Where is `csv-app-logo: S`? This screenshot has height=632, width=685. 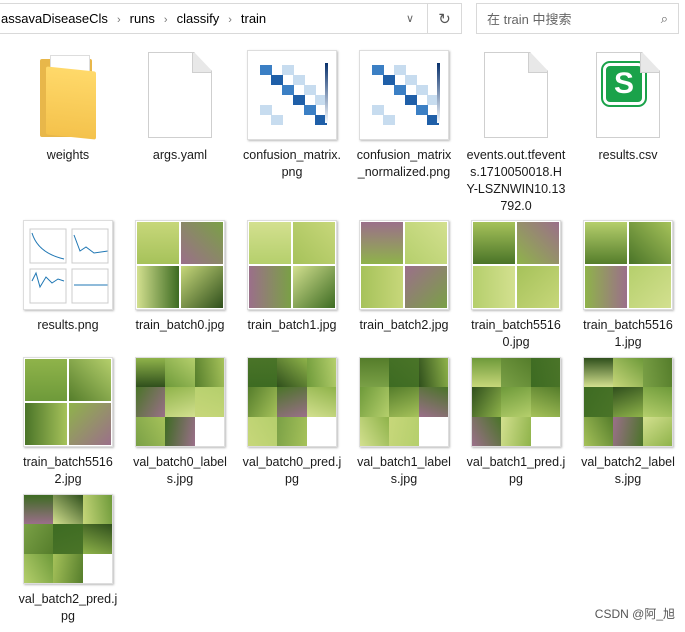
csv-app-logo: S is located at coordinates (624, 84).